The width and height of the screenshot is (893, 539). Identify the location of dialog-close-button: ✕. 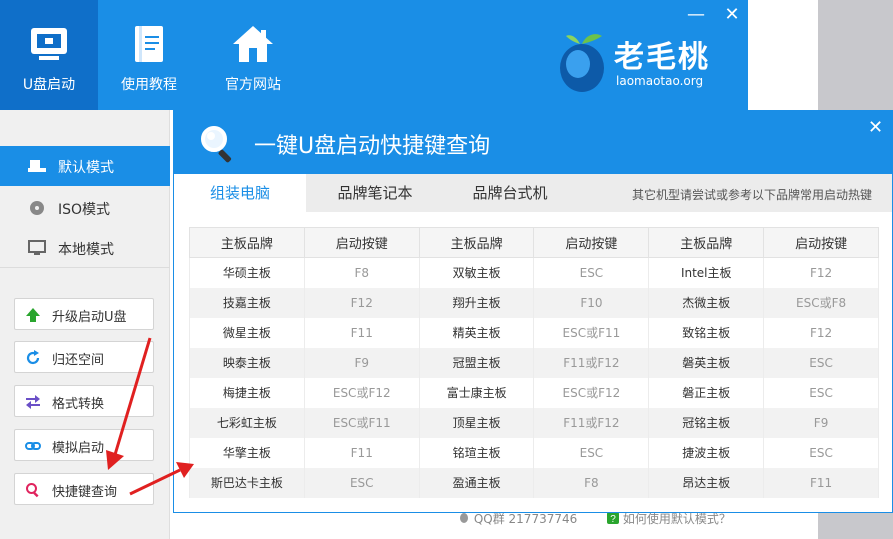
(875, 127).